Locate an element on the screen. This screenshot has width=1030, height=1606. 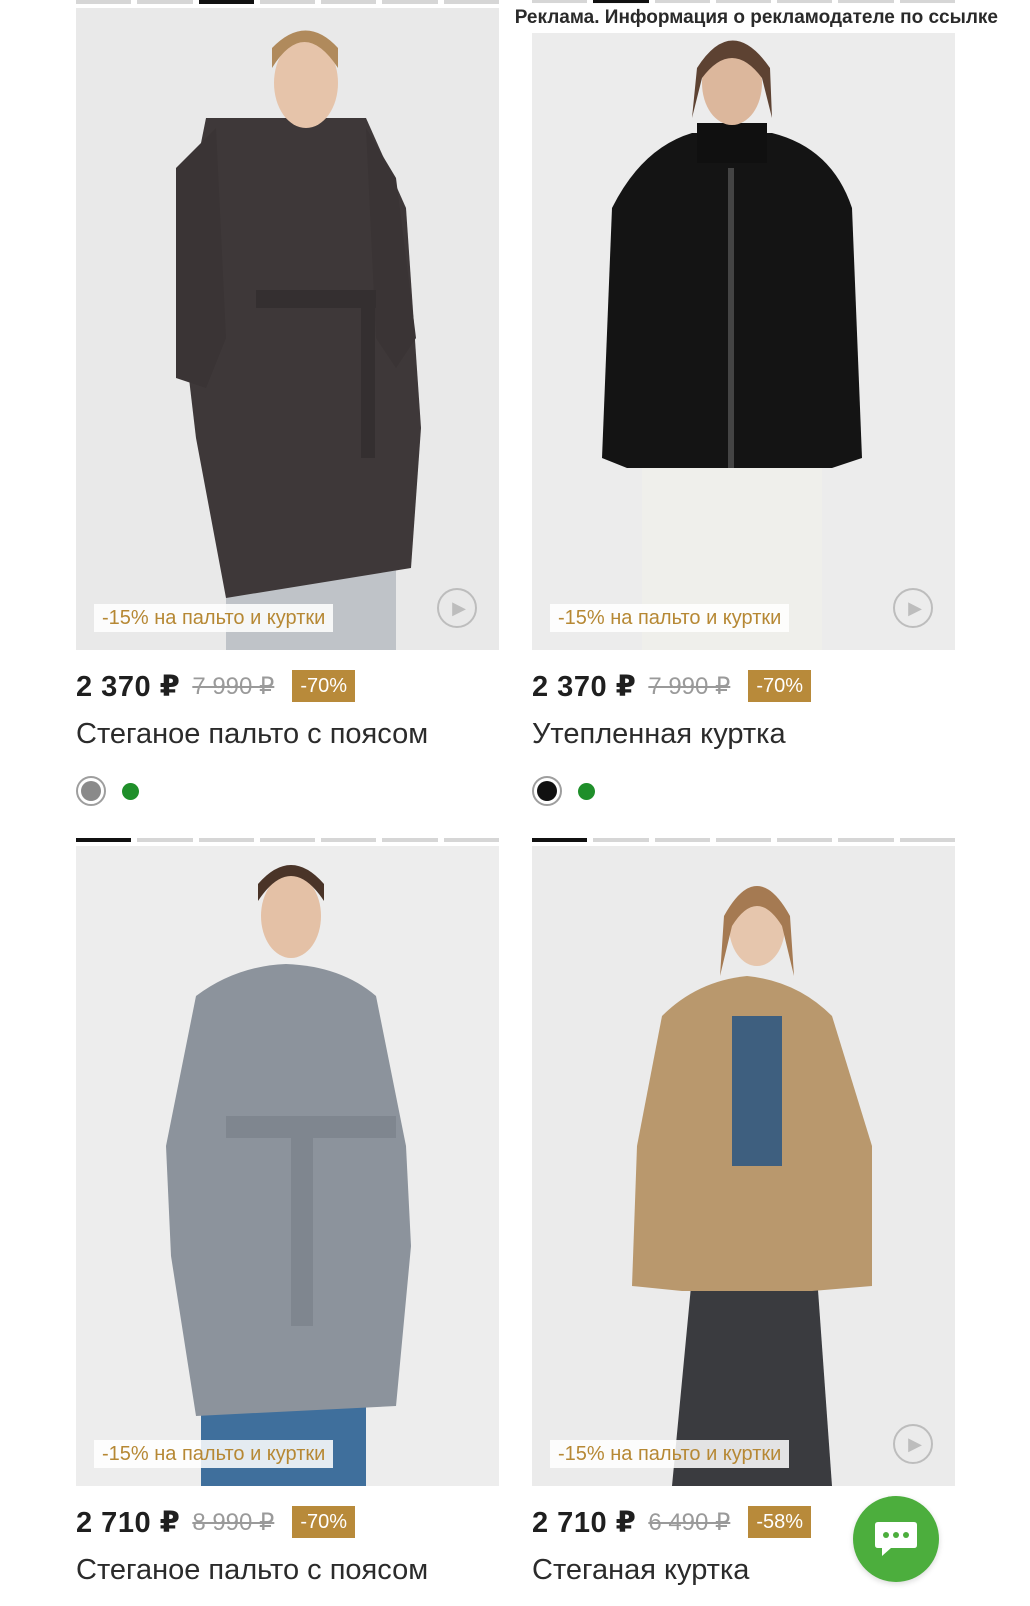
chat-bubble-icon is located at coordinates (896, 1539).